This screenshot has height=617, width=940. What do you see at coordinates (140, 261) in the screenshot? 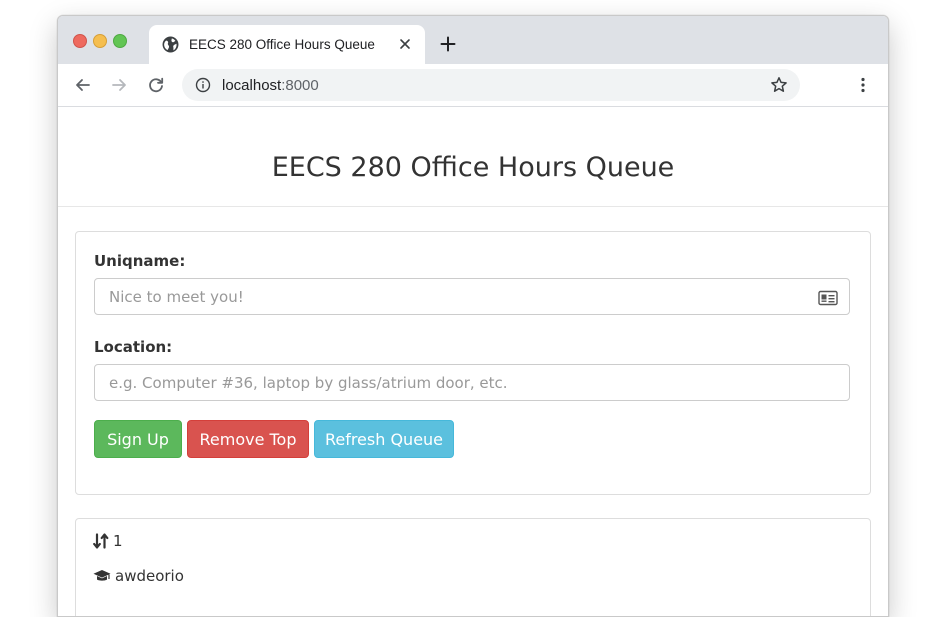
I see `uniqname-label: Uniqname:` at bounding box center [140, 261].